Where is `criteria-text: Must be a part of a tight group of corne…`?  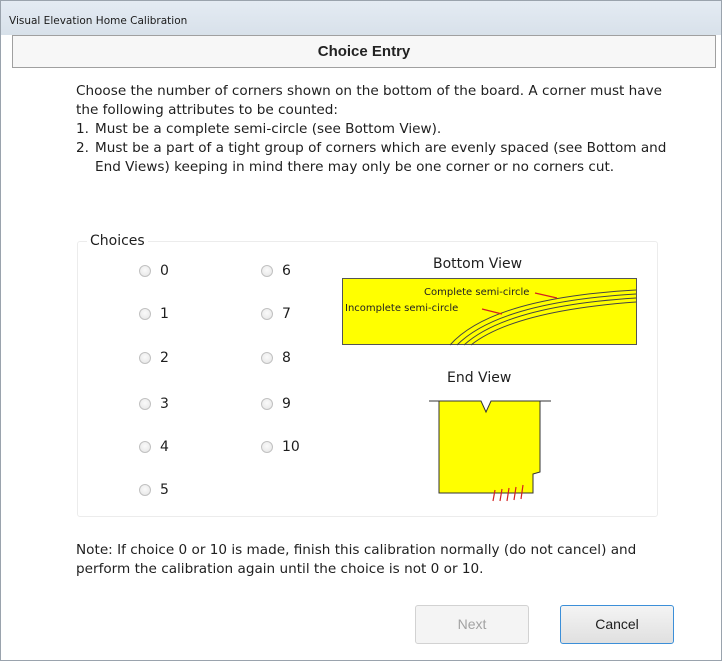
criteria-text: Must be a part of a tight group of corne… is located at coordinates (381, 157).